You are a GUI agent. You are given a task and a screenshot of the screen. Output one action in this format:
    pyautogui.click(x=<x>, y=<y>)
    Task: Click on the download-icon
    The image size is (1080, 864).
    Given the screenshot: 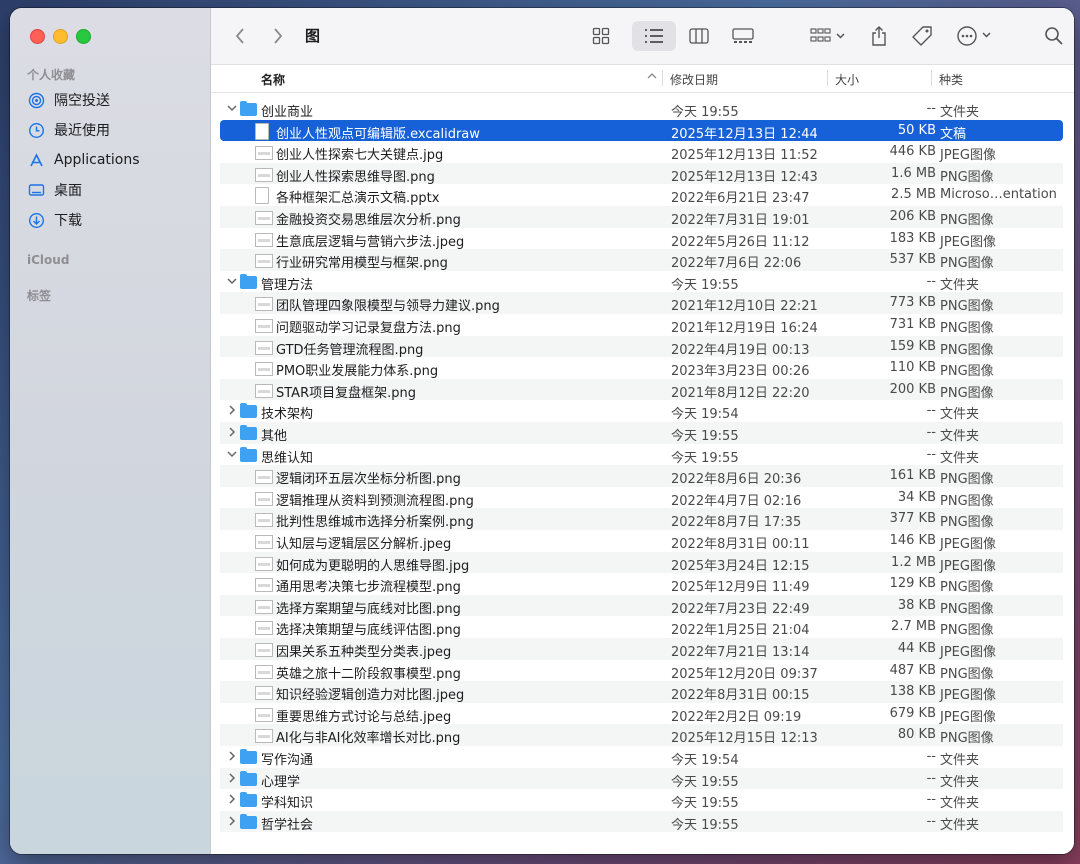 What is the action you would take?
    pyautogui.click(x=36, y=220)
    